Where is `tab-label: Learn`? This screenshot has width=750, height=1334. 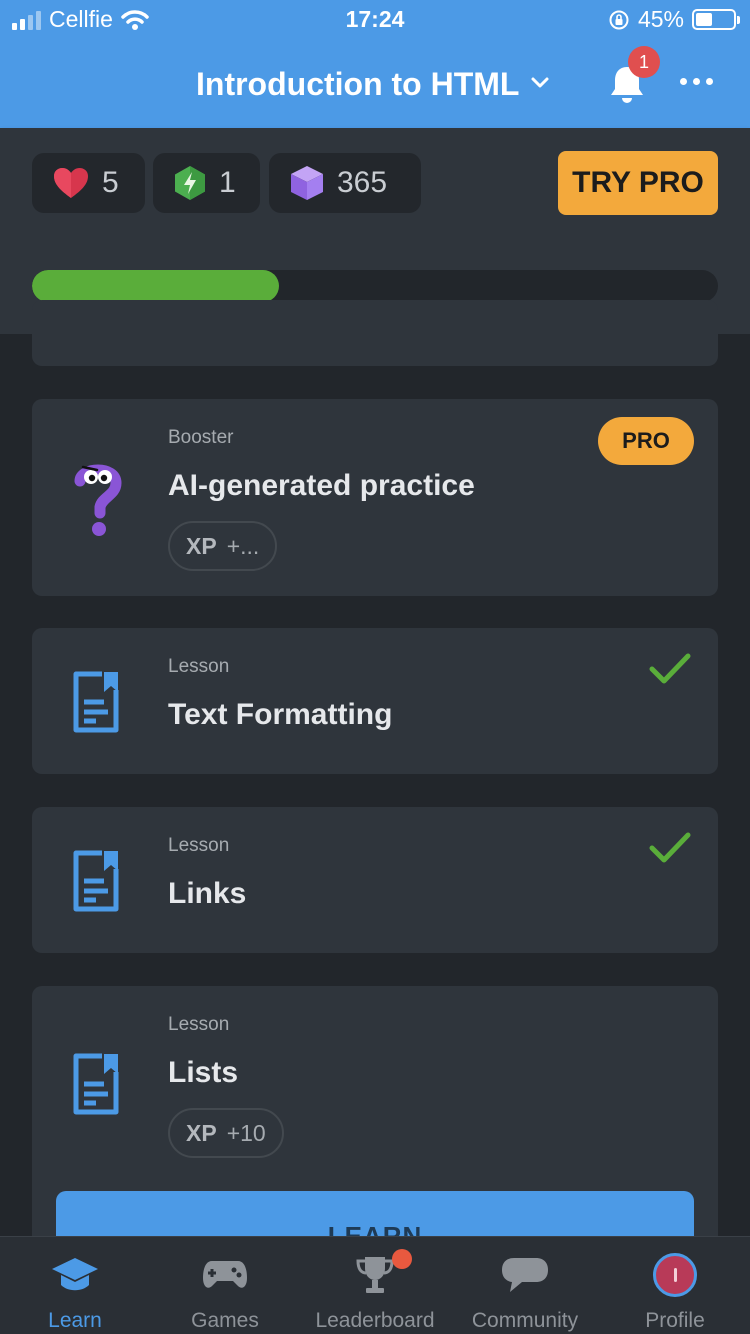
tab-label: Learn is located at coordinates (75, 1320).